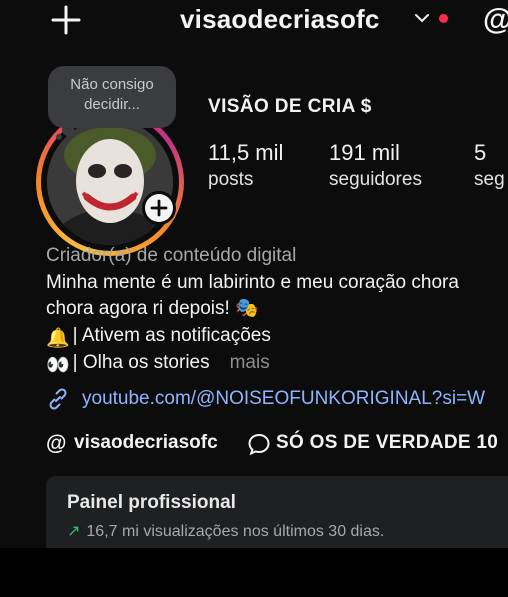  Describe the element at coordinates (171, 335) in the screenshot. I see `bio-text: | Ativem as notificações` at that location.